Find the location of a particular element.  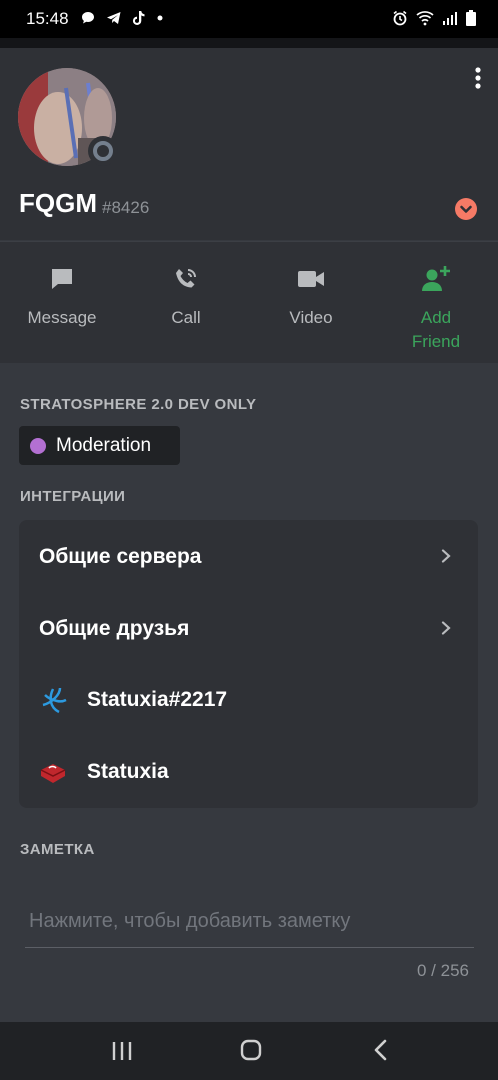

heart-account-label: Statuxia is located at coordinates (128, 771).